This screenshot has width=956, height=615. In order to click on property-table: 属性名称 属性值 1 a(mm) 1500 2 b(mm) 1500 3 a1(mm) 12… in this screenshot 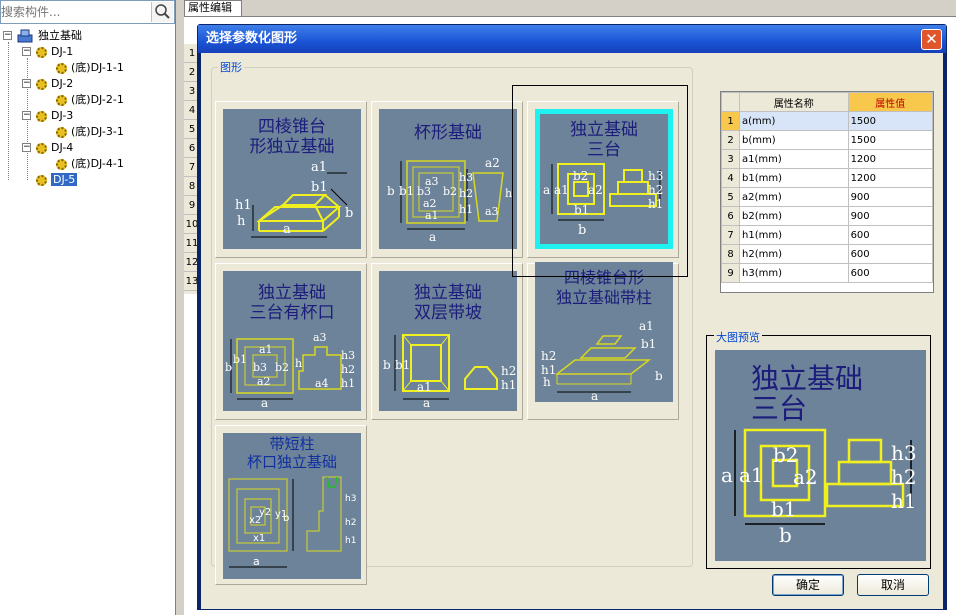, I will do `click(827, 192)`.